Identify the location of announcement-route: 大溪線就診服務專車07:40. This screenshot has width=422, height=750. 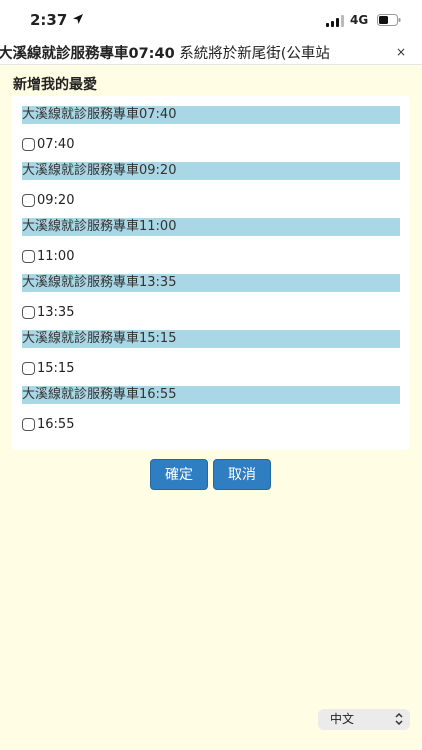
(87, 54).